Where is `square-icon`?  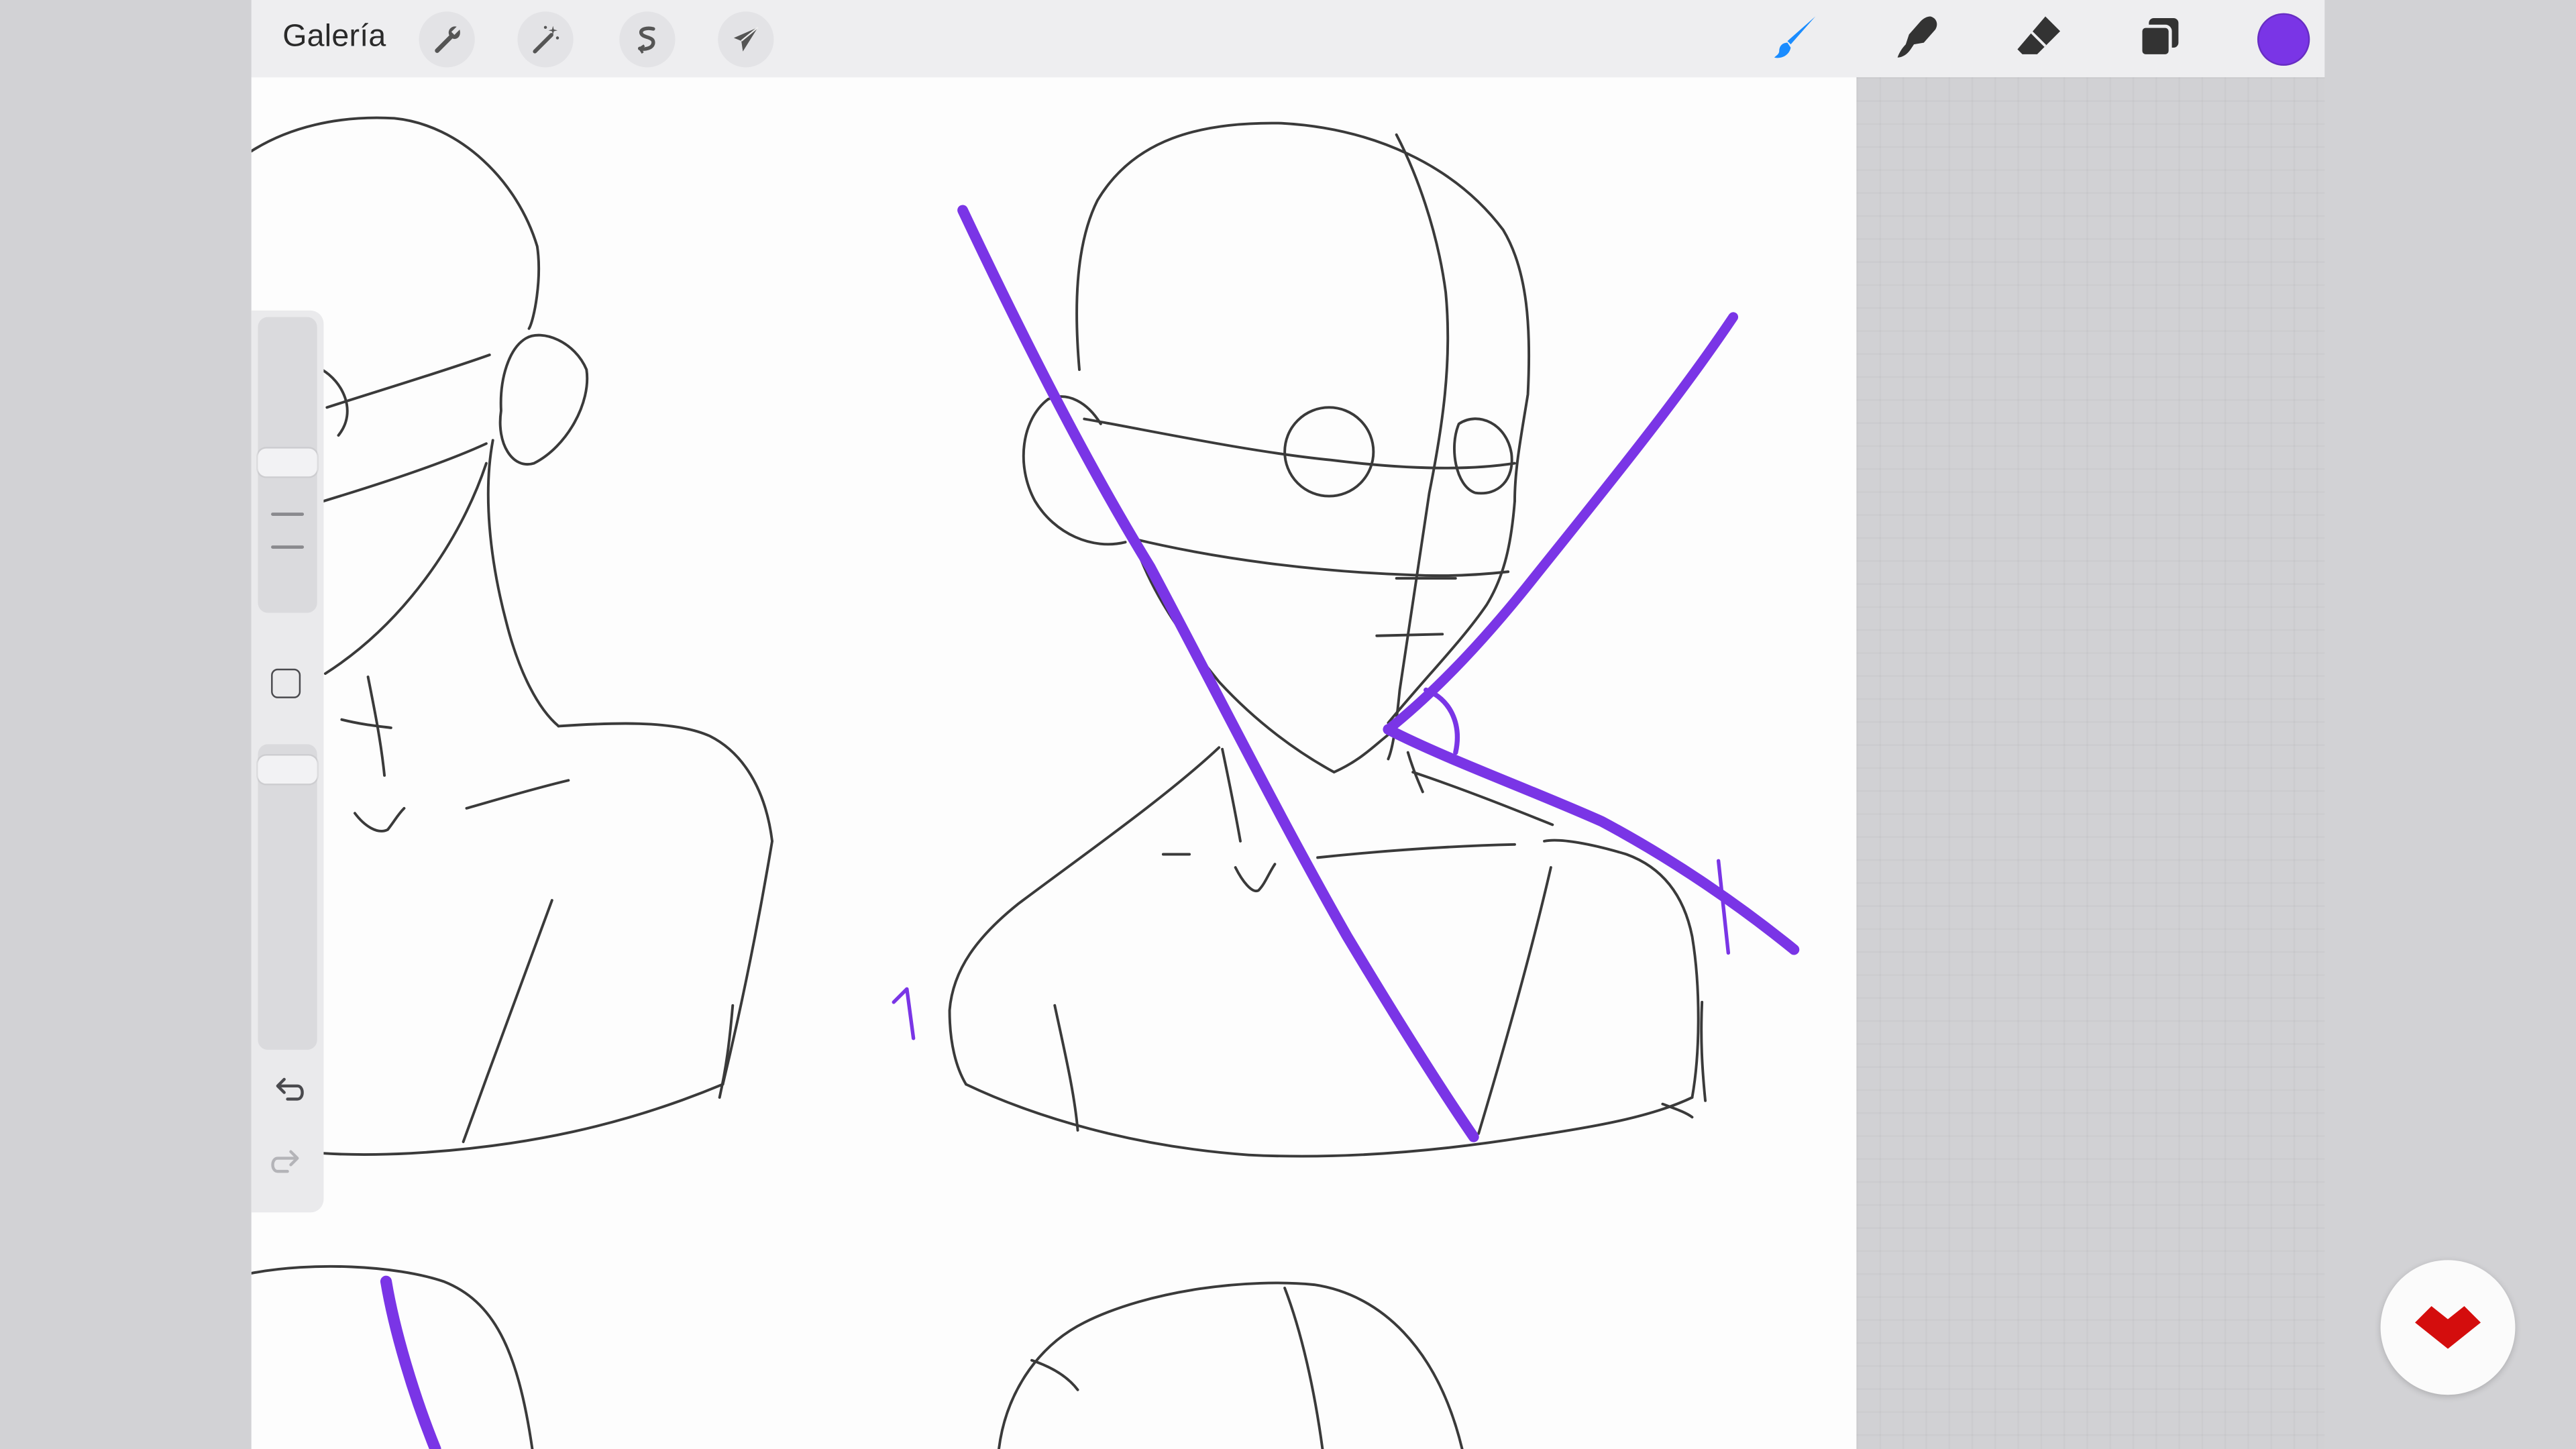
square-icon is located at coordinates (286, 683).